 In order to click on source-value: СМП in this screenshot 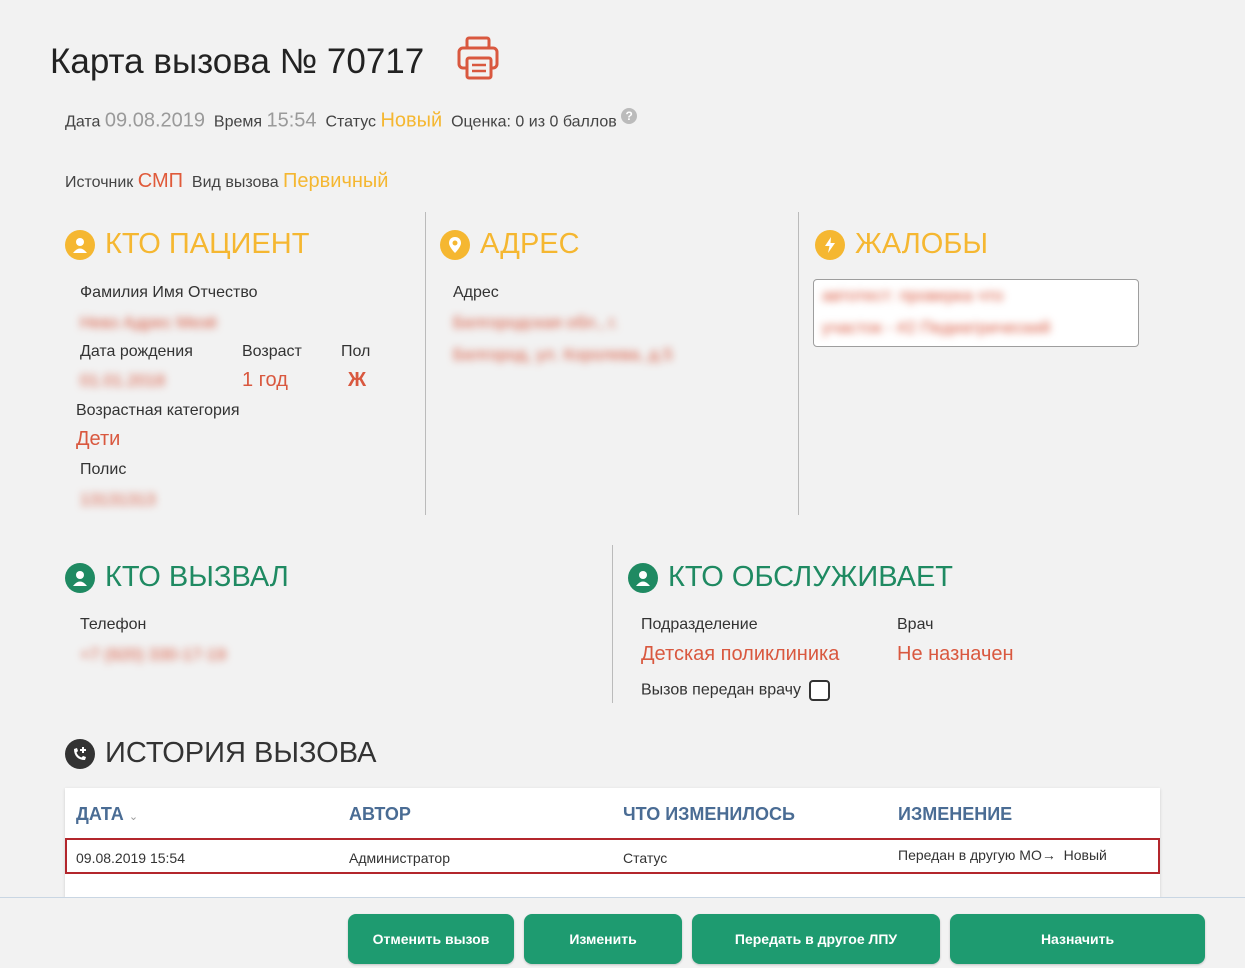, I will do `click(160, 181)`.